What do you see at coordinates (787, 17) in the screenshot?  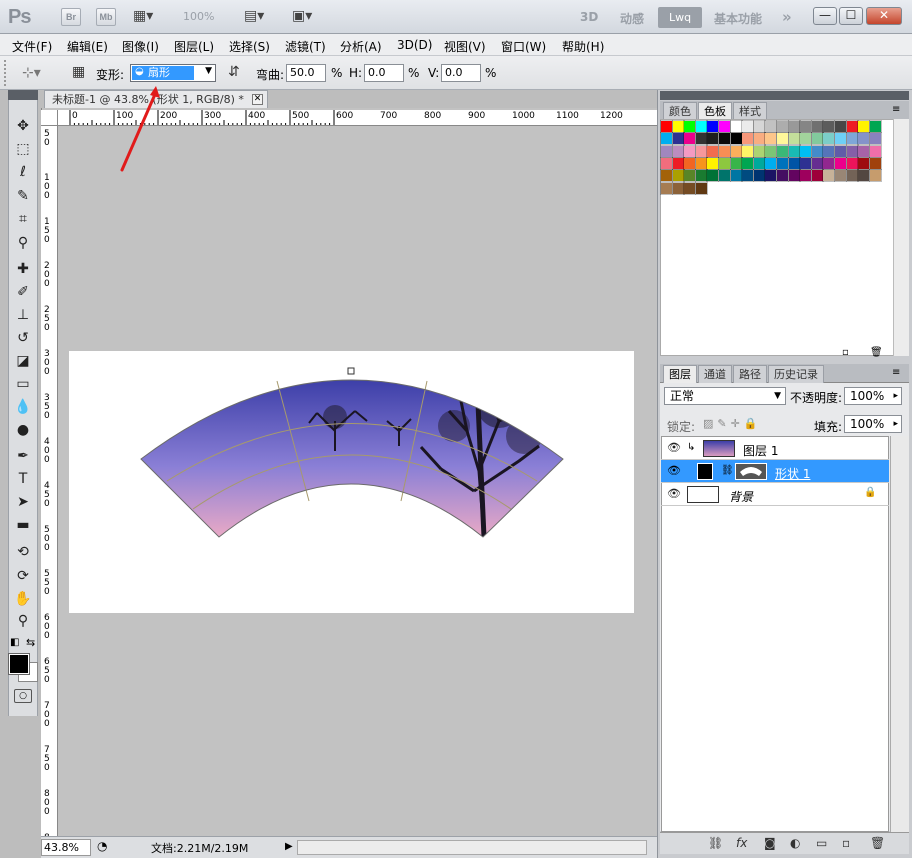 I see `more-workspaces-icon: »` at bounding box center [787, 17].